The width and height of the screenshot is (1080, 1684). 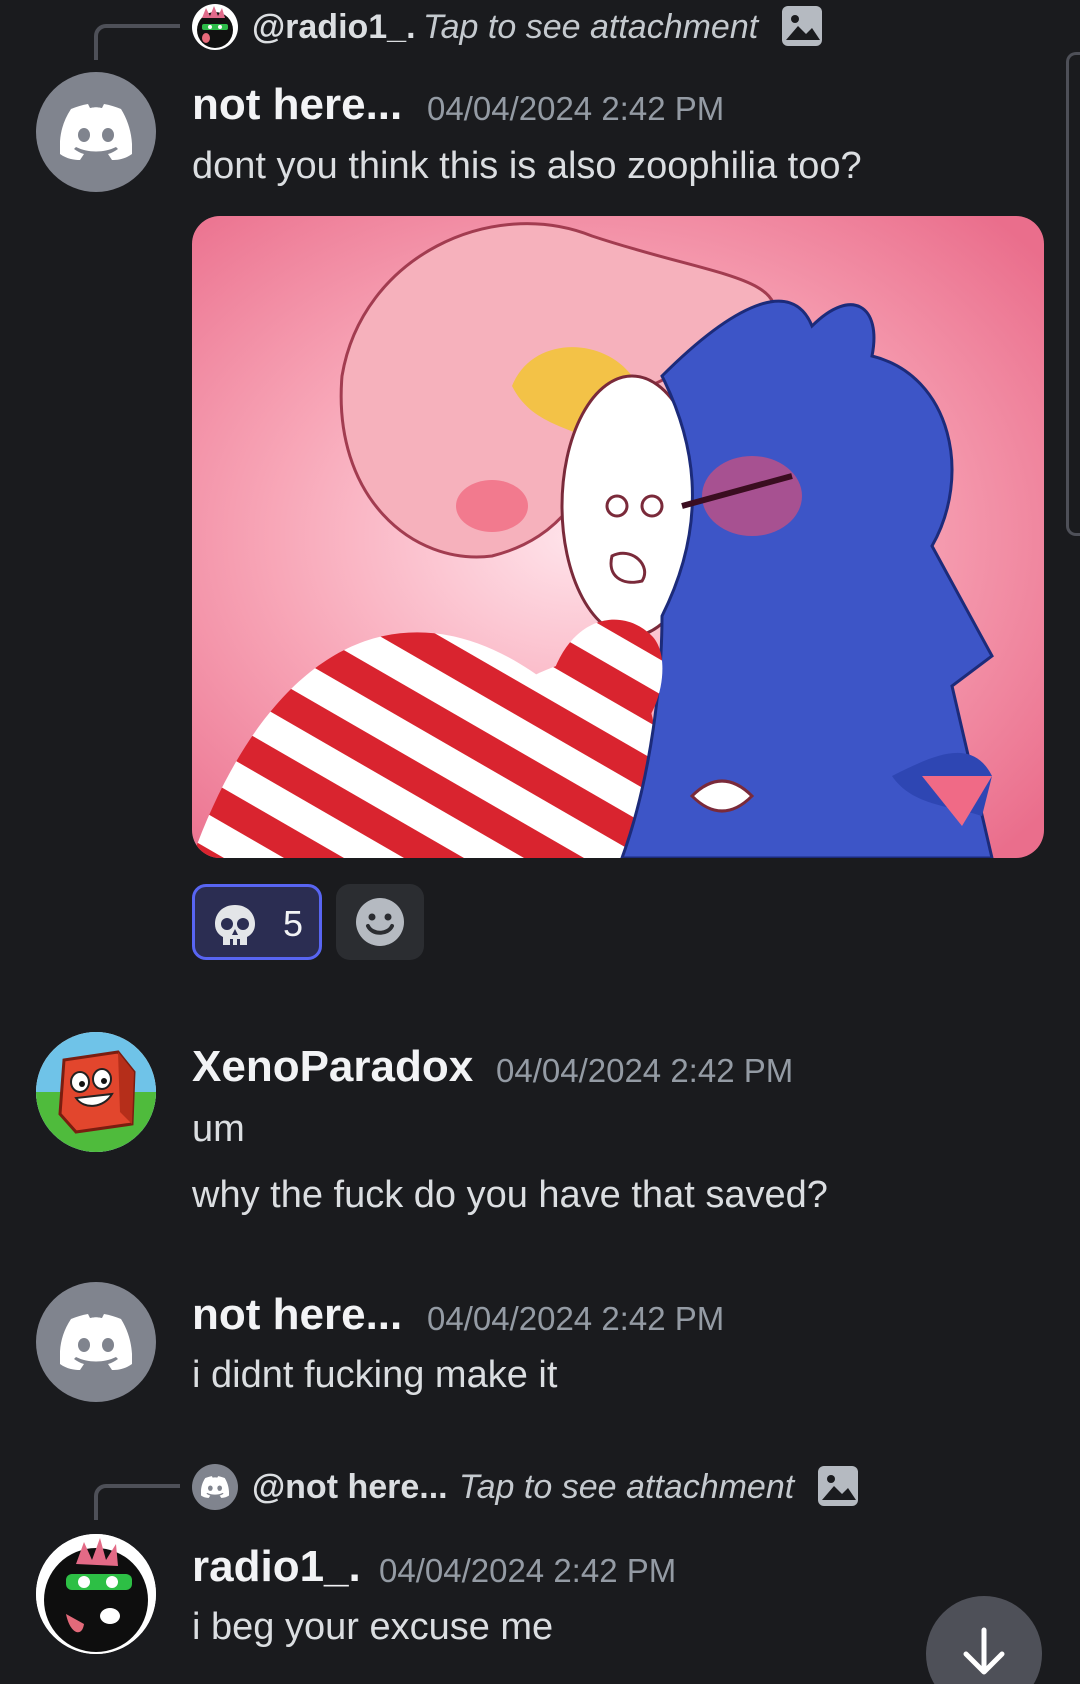 I want to click on reaction-count: 5, so click(x=293, y=923).